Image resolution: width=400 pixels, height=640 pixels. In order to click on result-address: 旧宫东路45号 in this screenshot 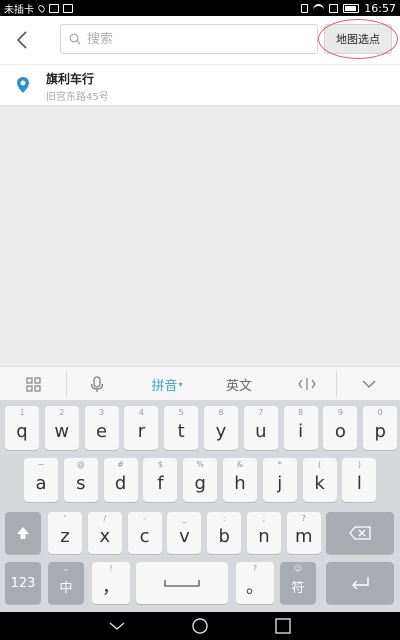, I will do `click(77, 97)`.